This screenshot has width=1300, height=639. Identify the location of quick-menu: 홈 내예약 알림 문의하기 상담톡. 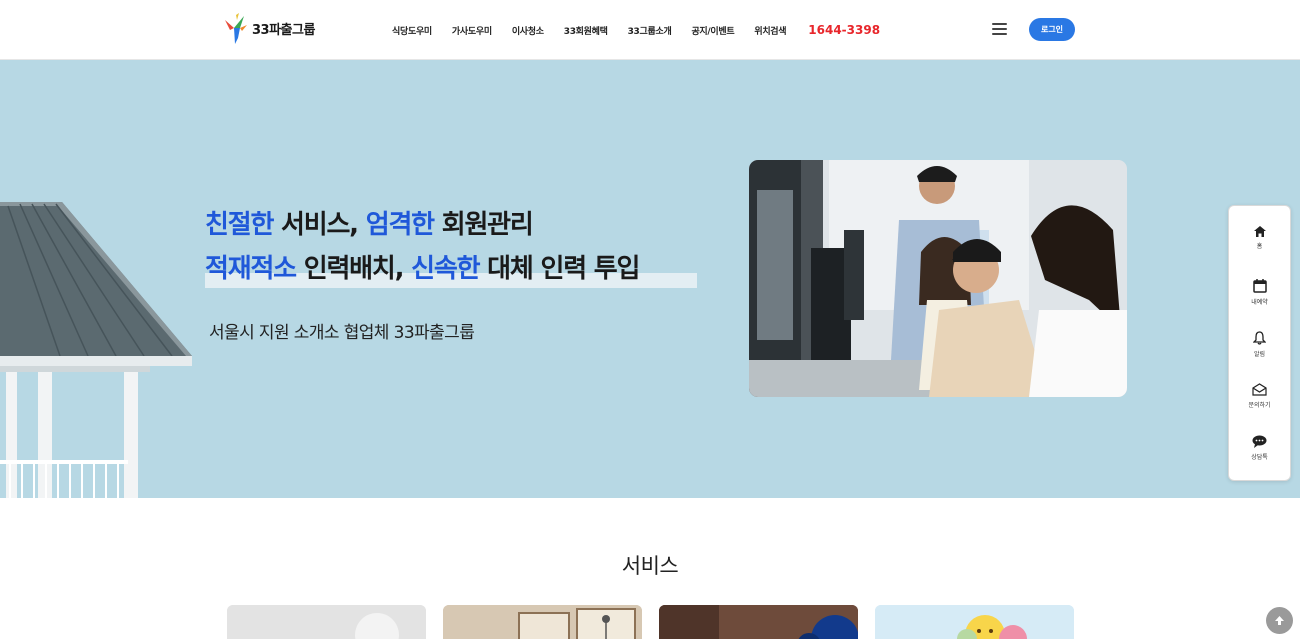
(1259, 343).